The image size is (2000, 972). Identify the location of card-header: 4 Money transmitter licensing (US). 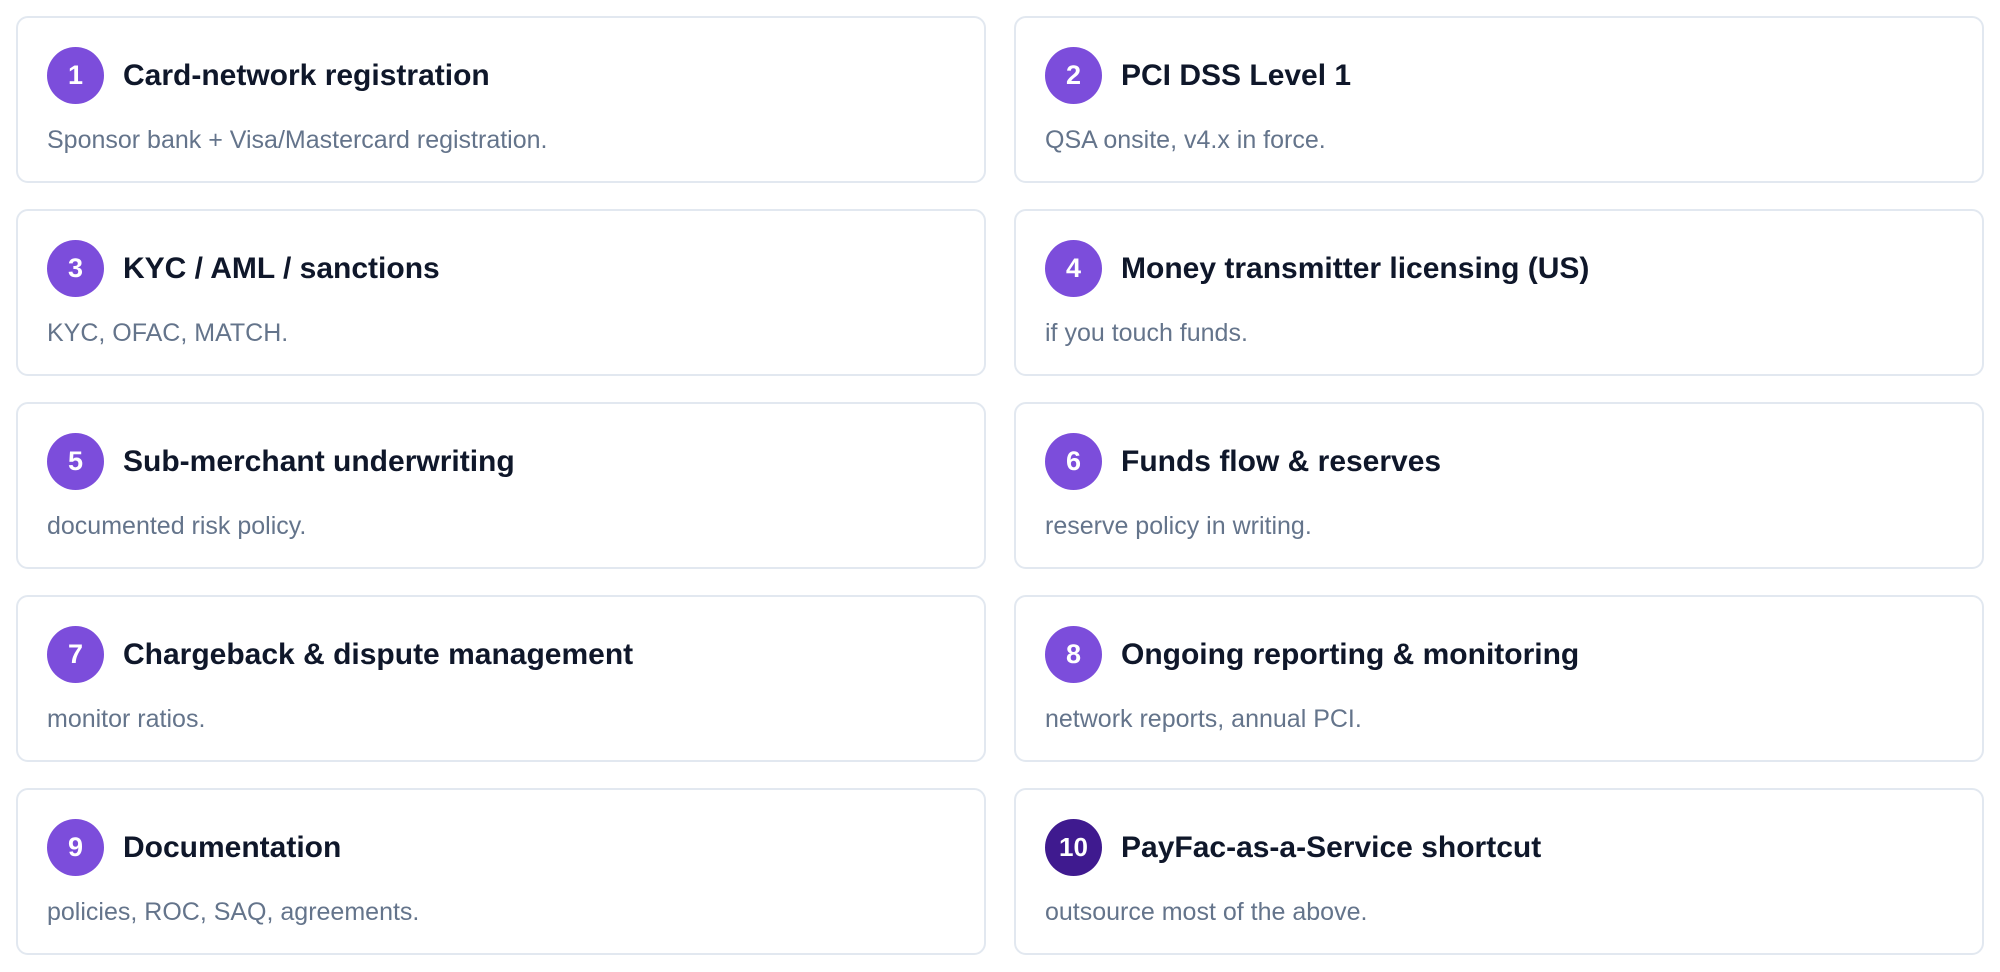
(1499, 268).